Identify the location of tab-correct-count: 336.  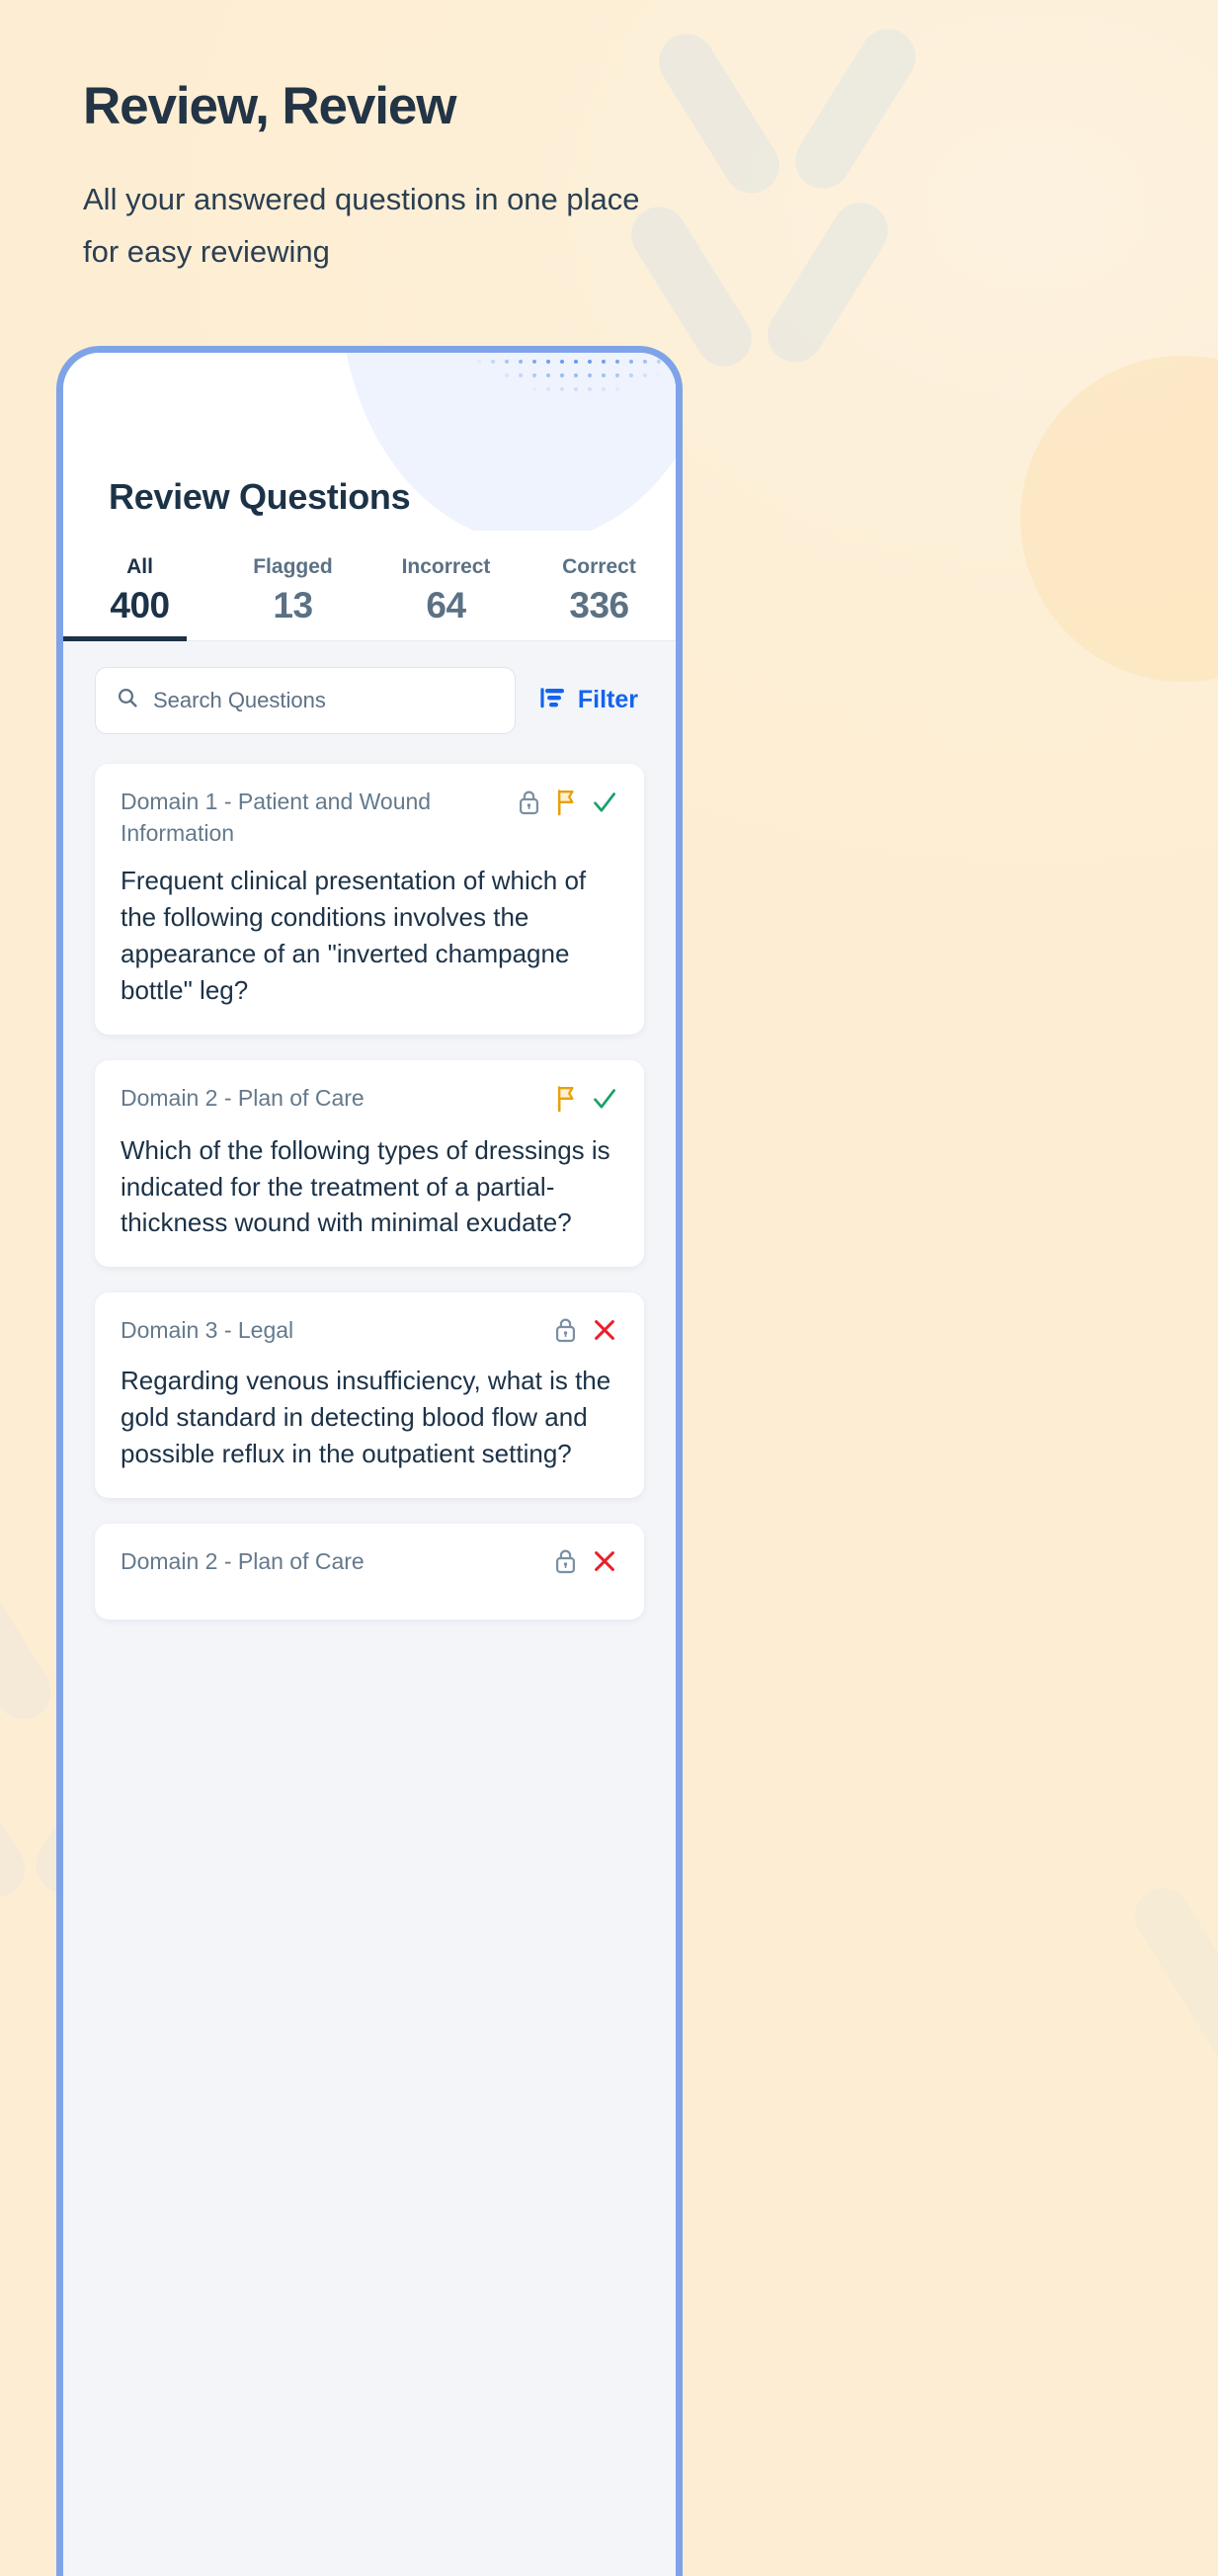
(599, 604).